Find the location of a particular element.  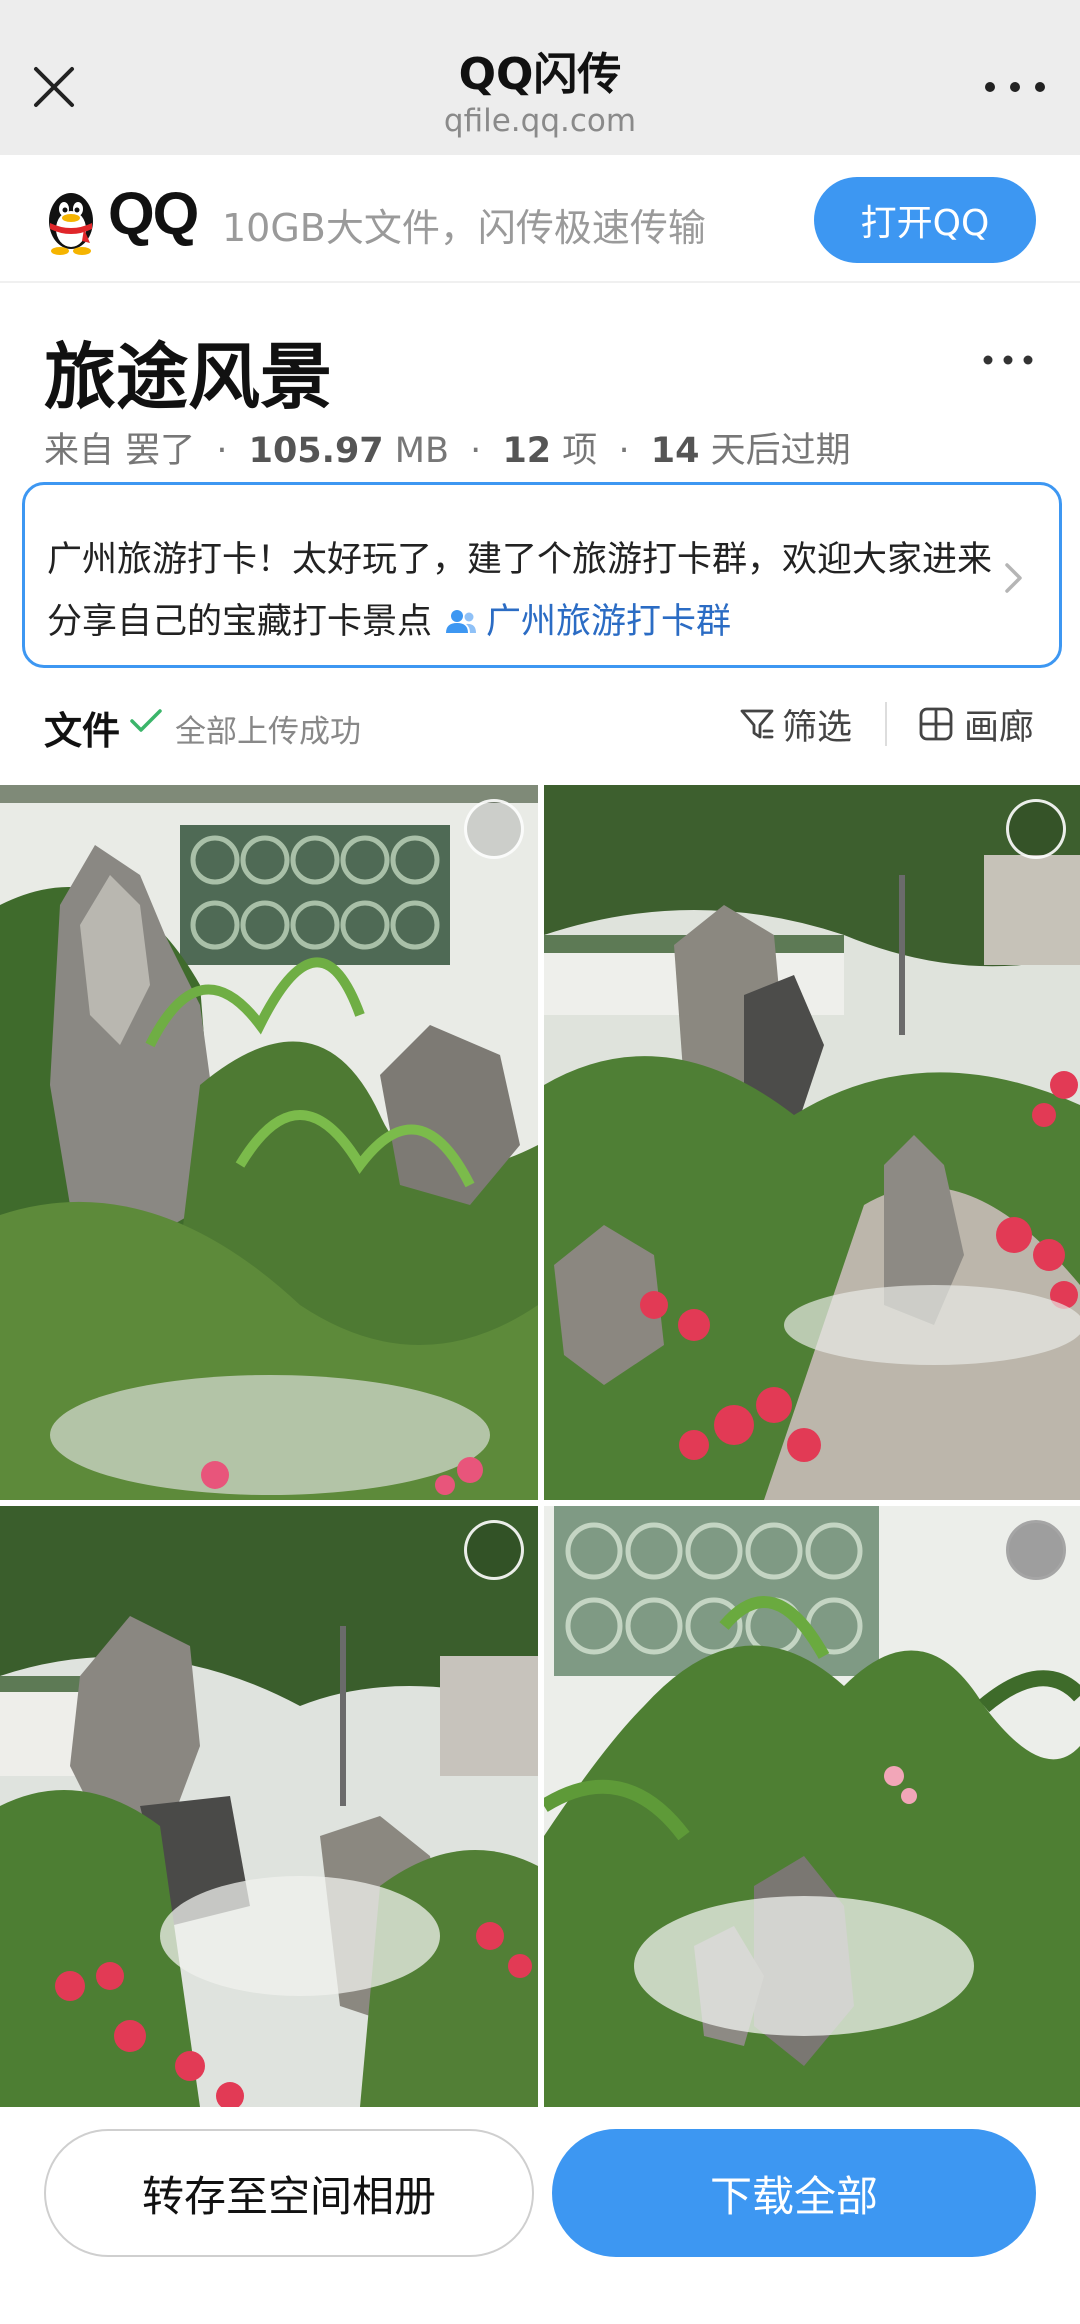

gallery-button: 画廊 is located at coordinates (976, 725).